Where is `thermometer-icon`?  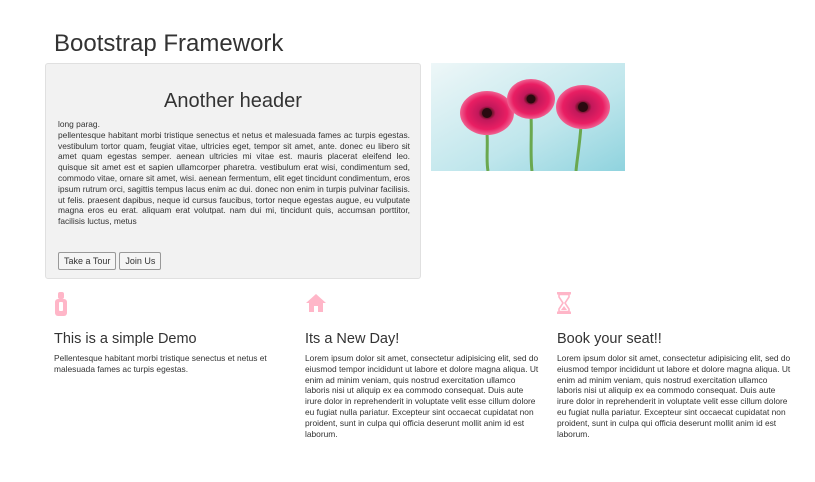
thermometer-icon is located at coordinates (172, 305).